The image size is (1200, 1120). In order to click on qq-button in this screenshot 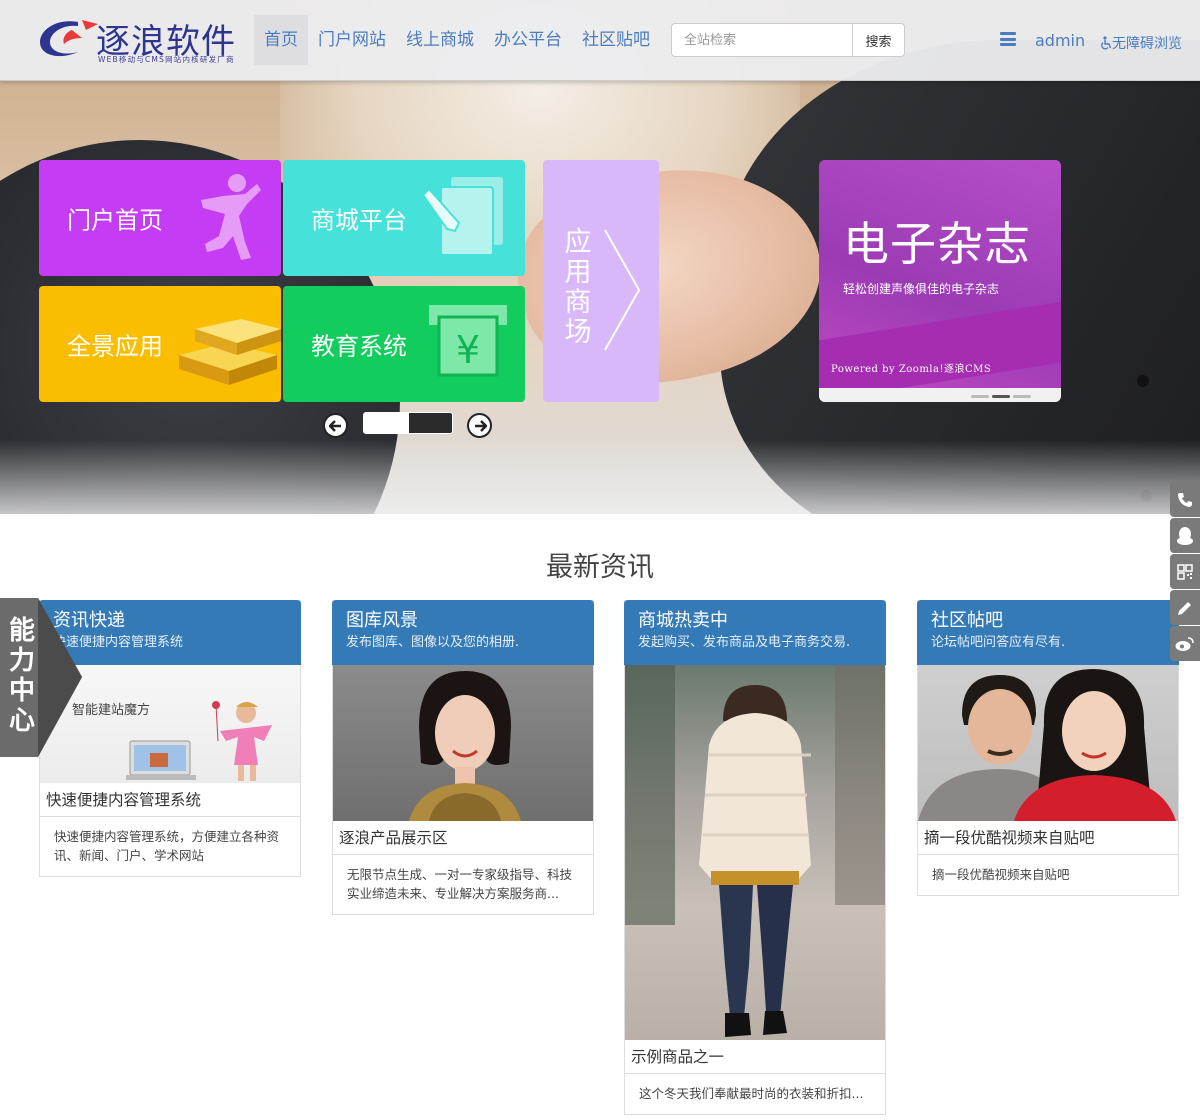, I will do `click(1185, 535)`.